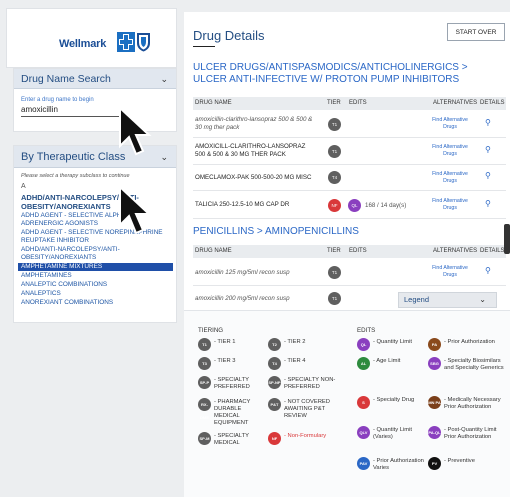 Image resolution: width=510 pixels, height=497 pixels. I want to click on class-item: ANALEPTICS, so click(95, 294).